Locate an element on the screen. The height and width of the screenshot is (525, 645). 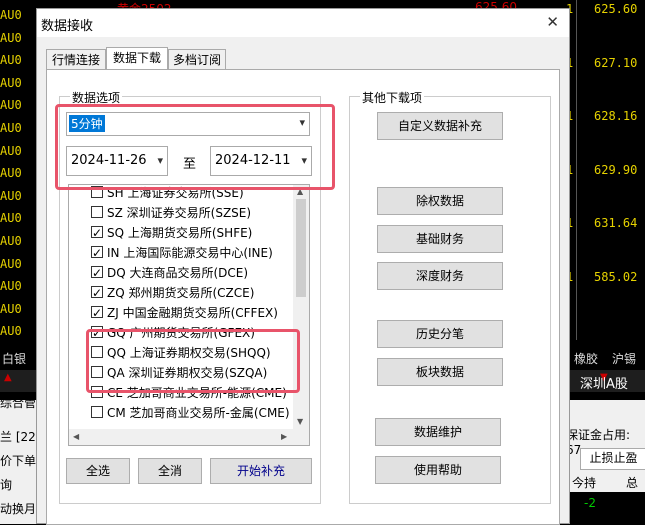
background-price: 625.60 is located at coordinates (616, 9).